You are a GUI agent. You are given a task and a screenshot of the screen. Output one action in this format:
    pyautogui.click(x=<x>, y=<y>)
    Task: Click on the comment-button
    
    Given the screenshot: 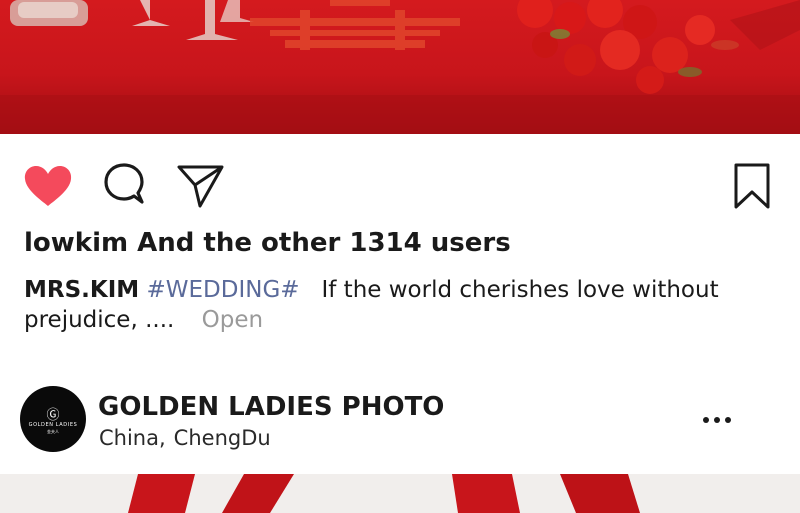 What is the action you would take?
    pyautogui.click(x=124, y=186)
    